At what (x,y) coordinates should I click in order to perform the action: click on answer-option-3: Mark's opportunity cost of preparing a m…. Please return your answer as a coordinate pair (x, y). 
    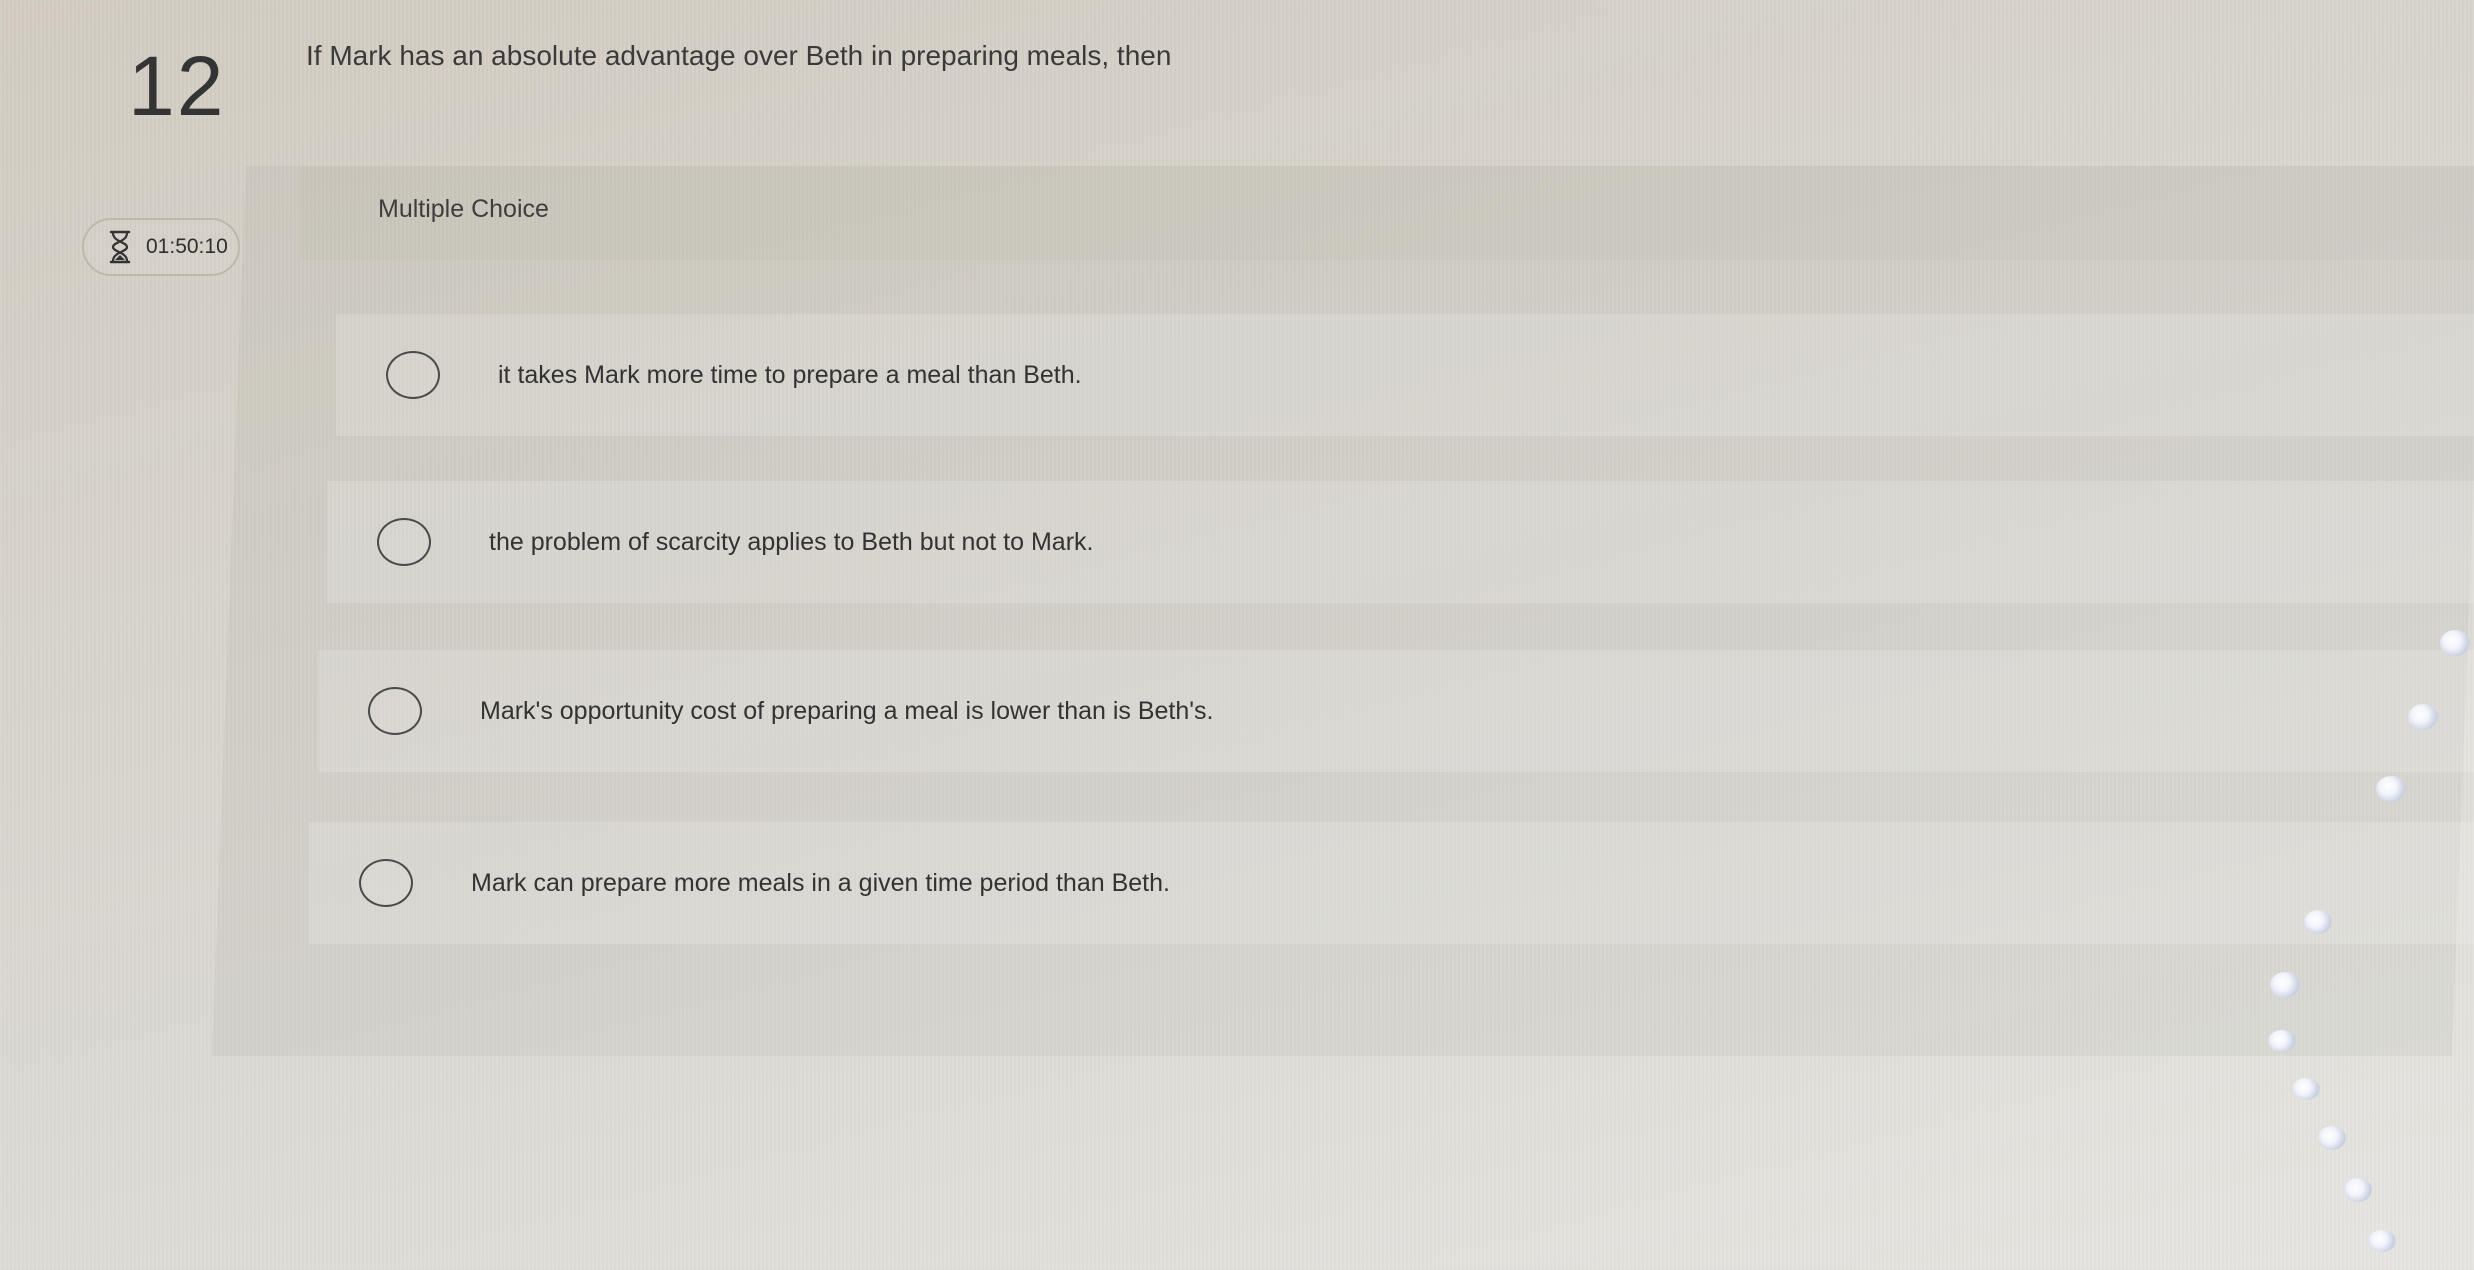
    Looking at the image, I should click on (1396, 711).